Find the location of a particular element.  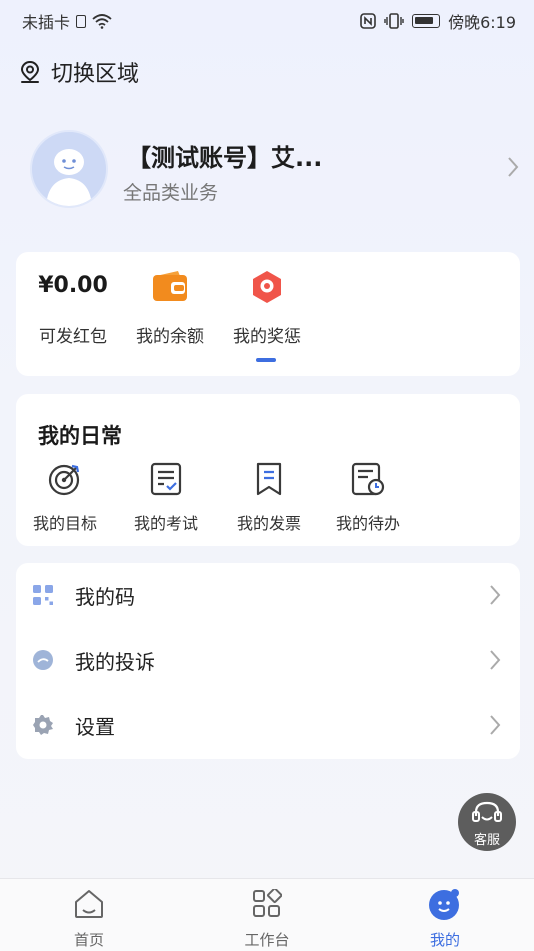

home-icon is located at coordinates (89, 904).